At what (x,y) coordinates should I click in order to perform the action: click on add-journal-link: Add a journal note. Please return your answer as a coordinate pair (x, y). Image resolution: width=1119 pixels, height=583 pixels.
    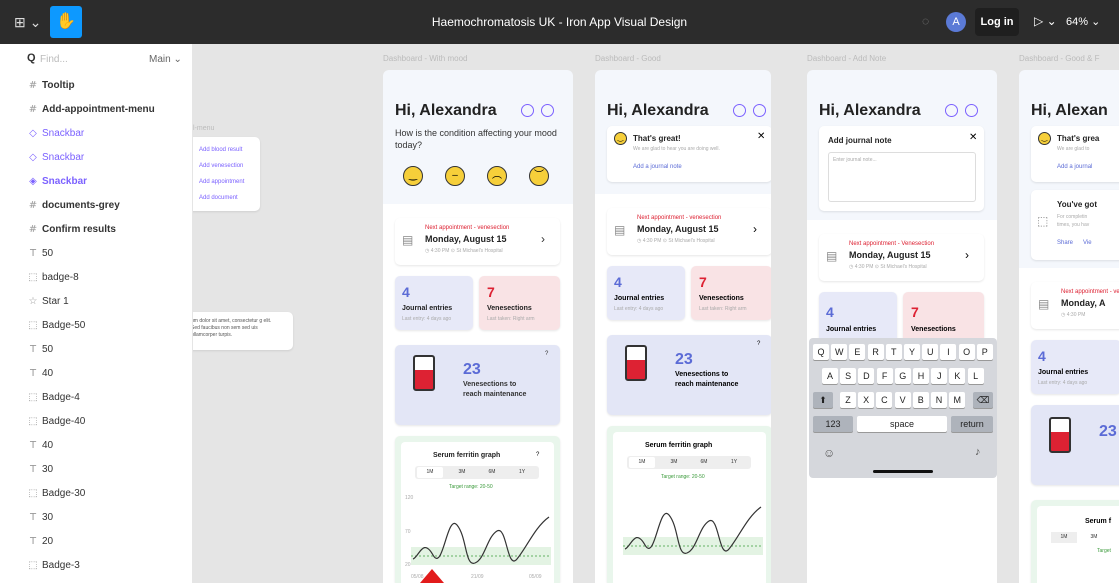
    Looking at the image, I should click on (657, 167).